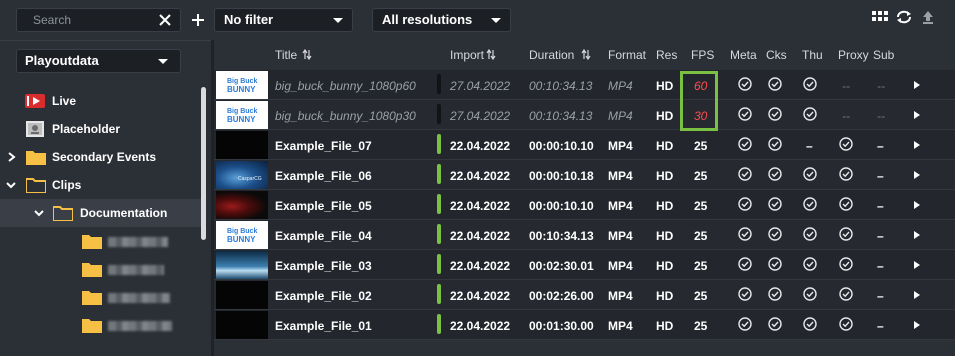  I want to click on column-title-label: Title, so click(286, 55).